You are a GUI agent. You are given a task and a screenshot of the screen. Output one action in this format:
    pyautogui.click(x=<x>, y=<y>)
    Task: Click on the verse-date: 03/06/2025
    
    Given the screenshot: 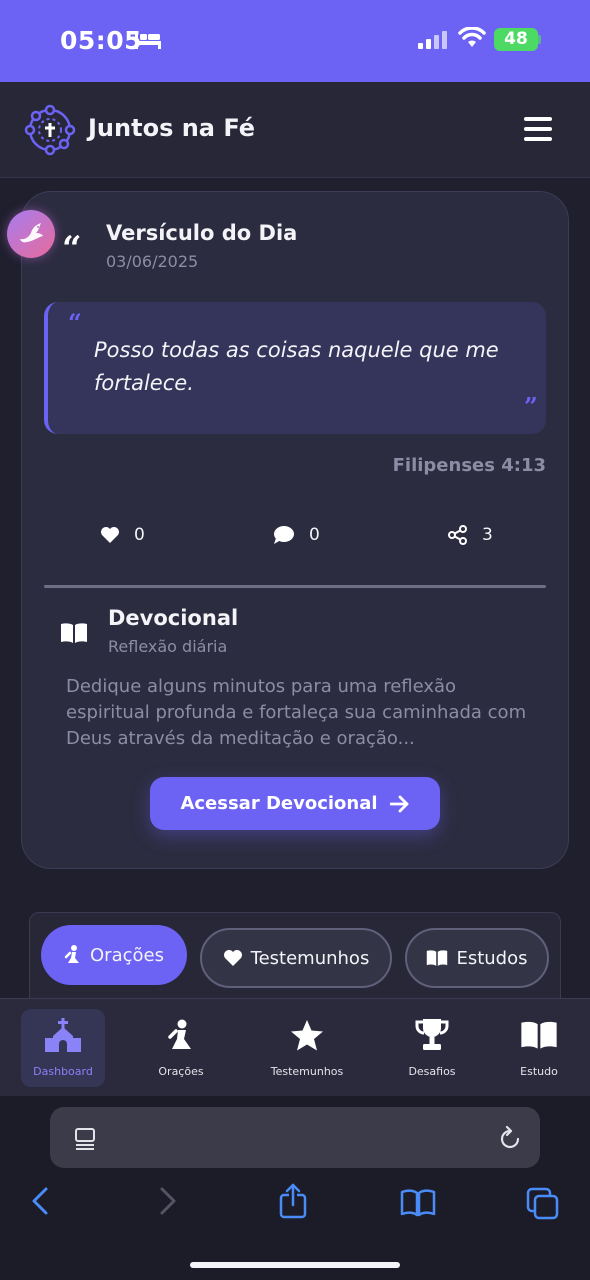 What is the action you would take?
    pyautogui.click(x=152, y=261)
    